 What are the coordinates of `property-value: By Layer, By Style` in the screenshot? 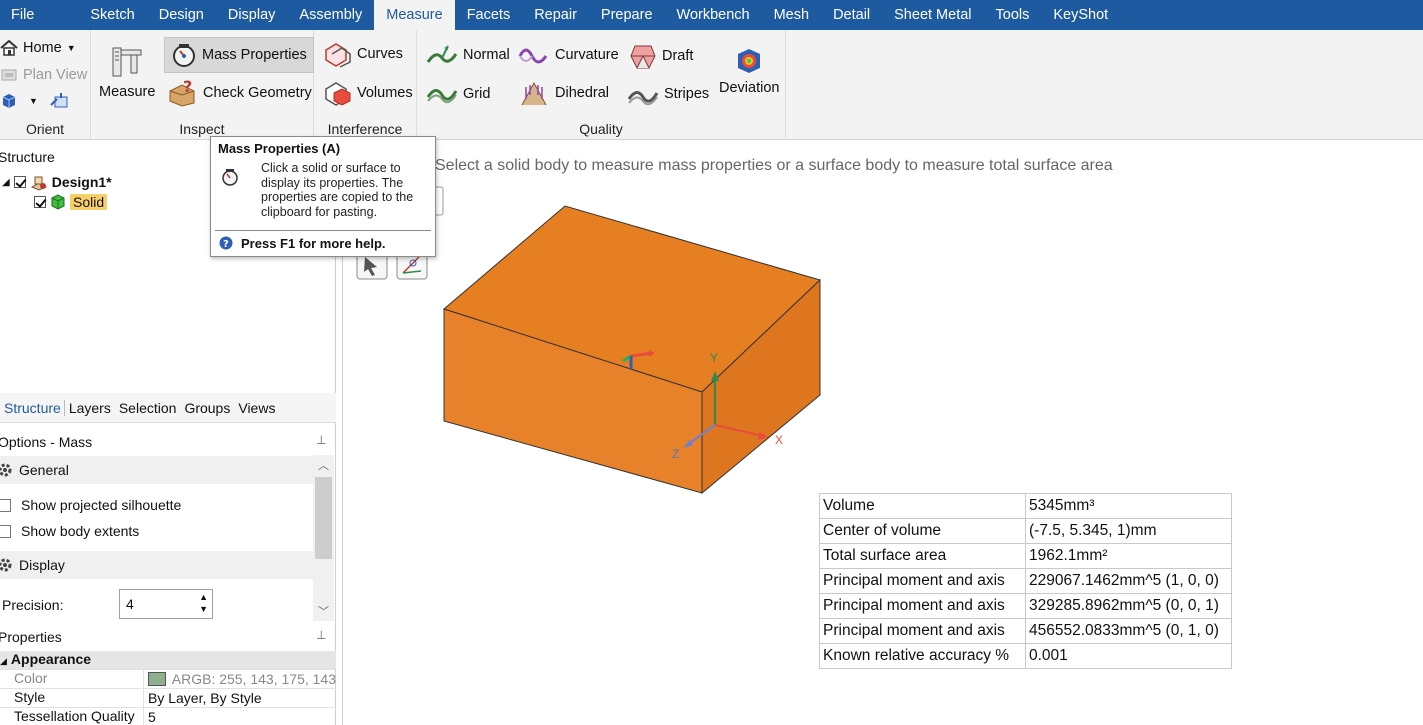 It's located at (205, 698).